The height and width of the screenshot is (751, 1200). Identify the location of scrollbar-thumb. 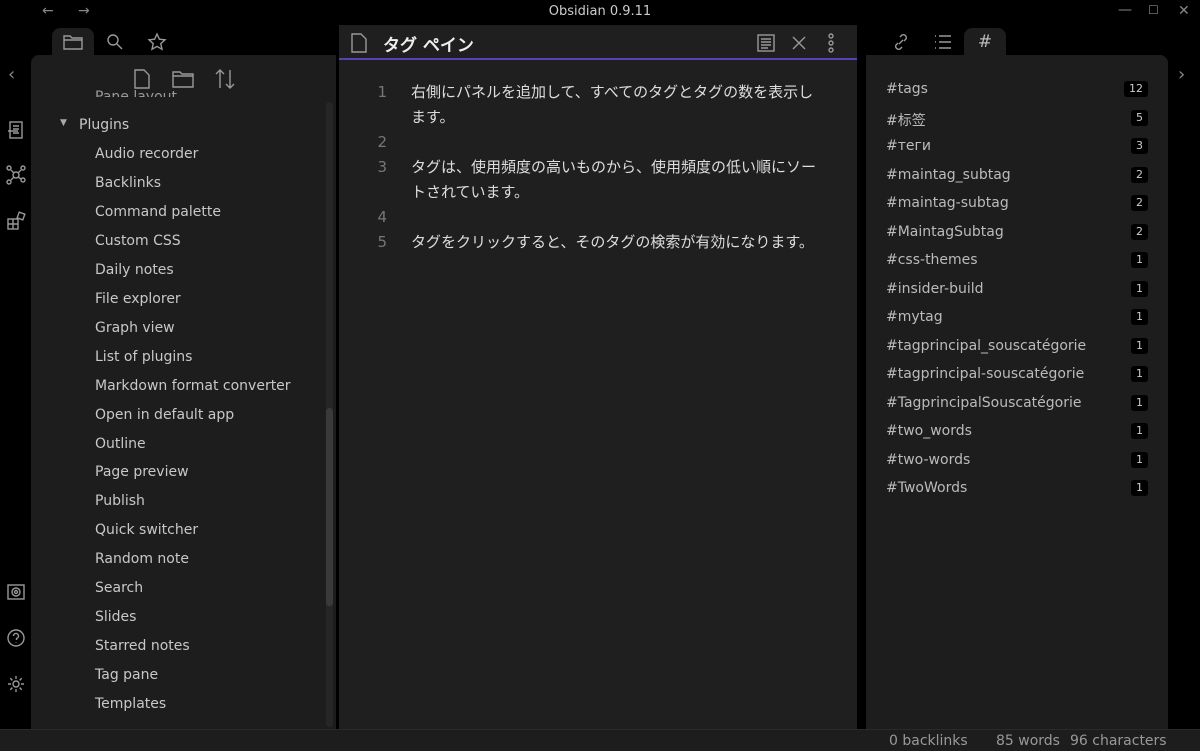
(329, 507).